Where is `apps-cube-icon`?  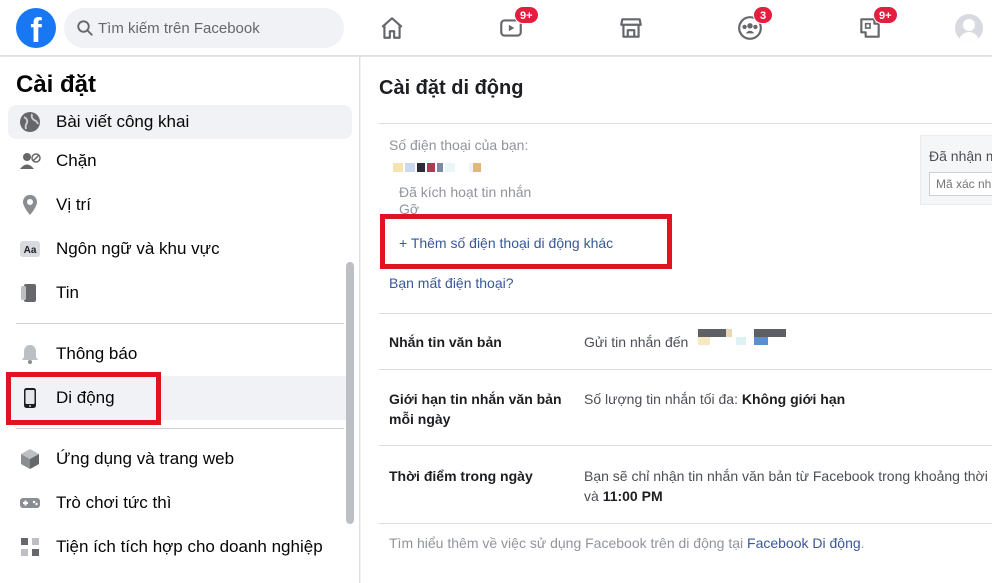 apps-cube-icon is located at coordinates (30, 459).